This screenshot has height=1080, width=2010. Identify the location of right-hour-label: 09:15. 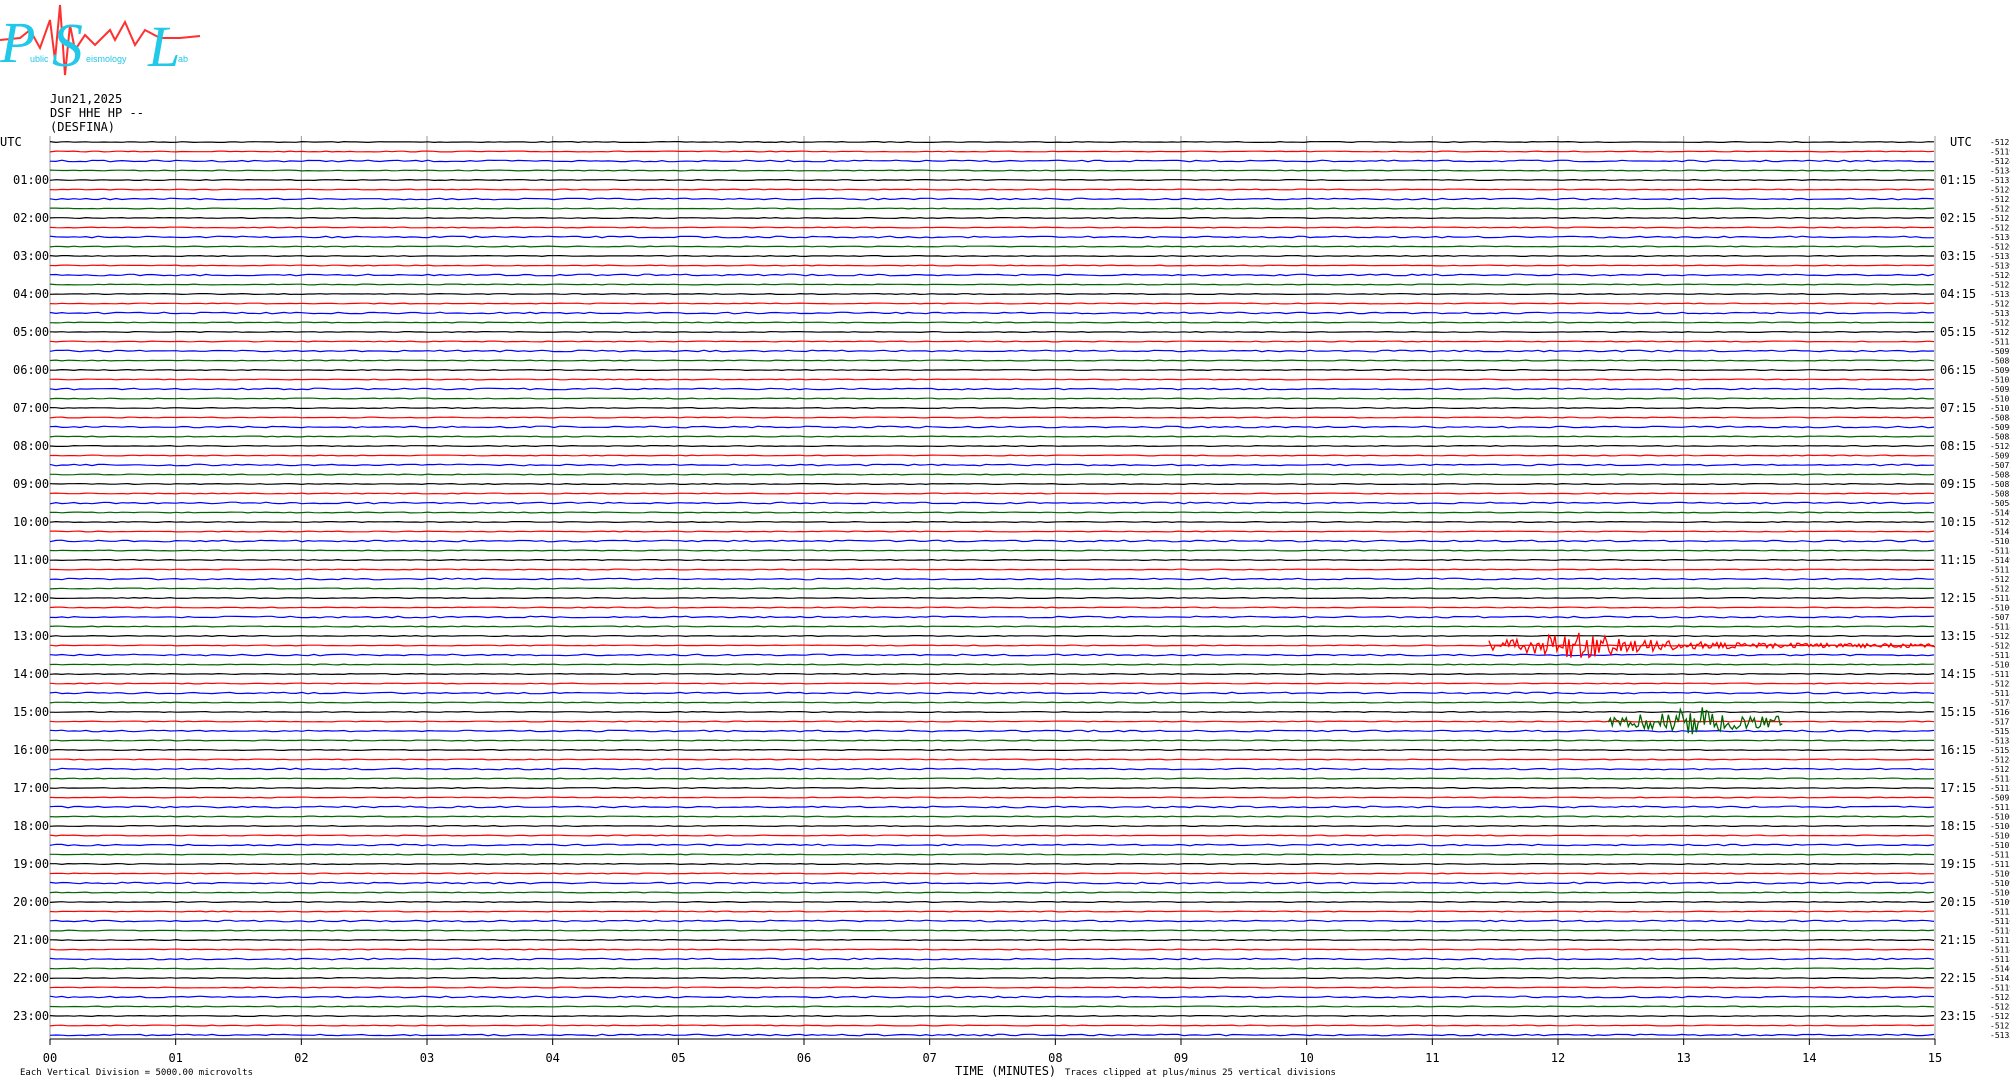
(1958, 484).